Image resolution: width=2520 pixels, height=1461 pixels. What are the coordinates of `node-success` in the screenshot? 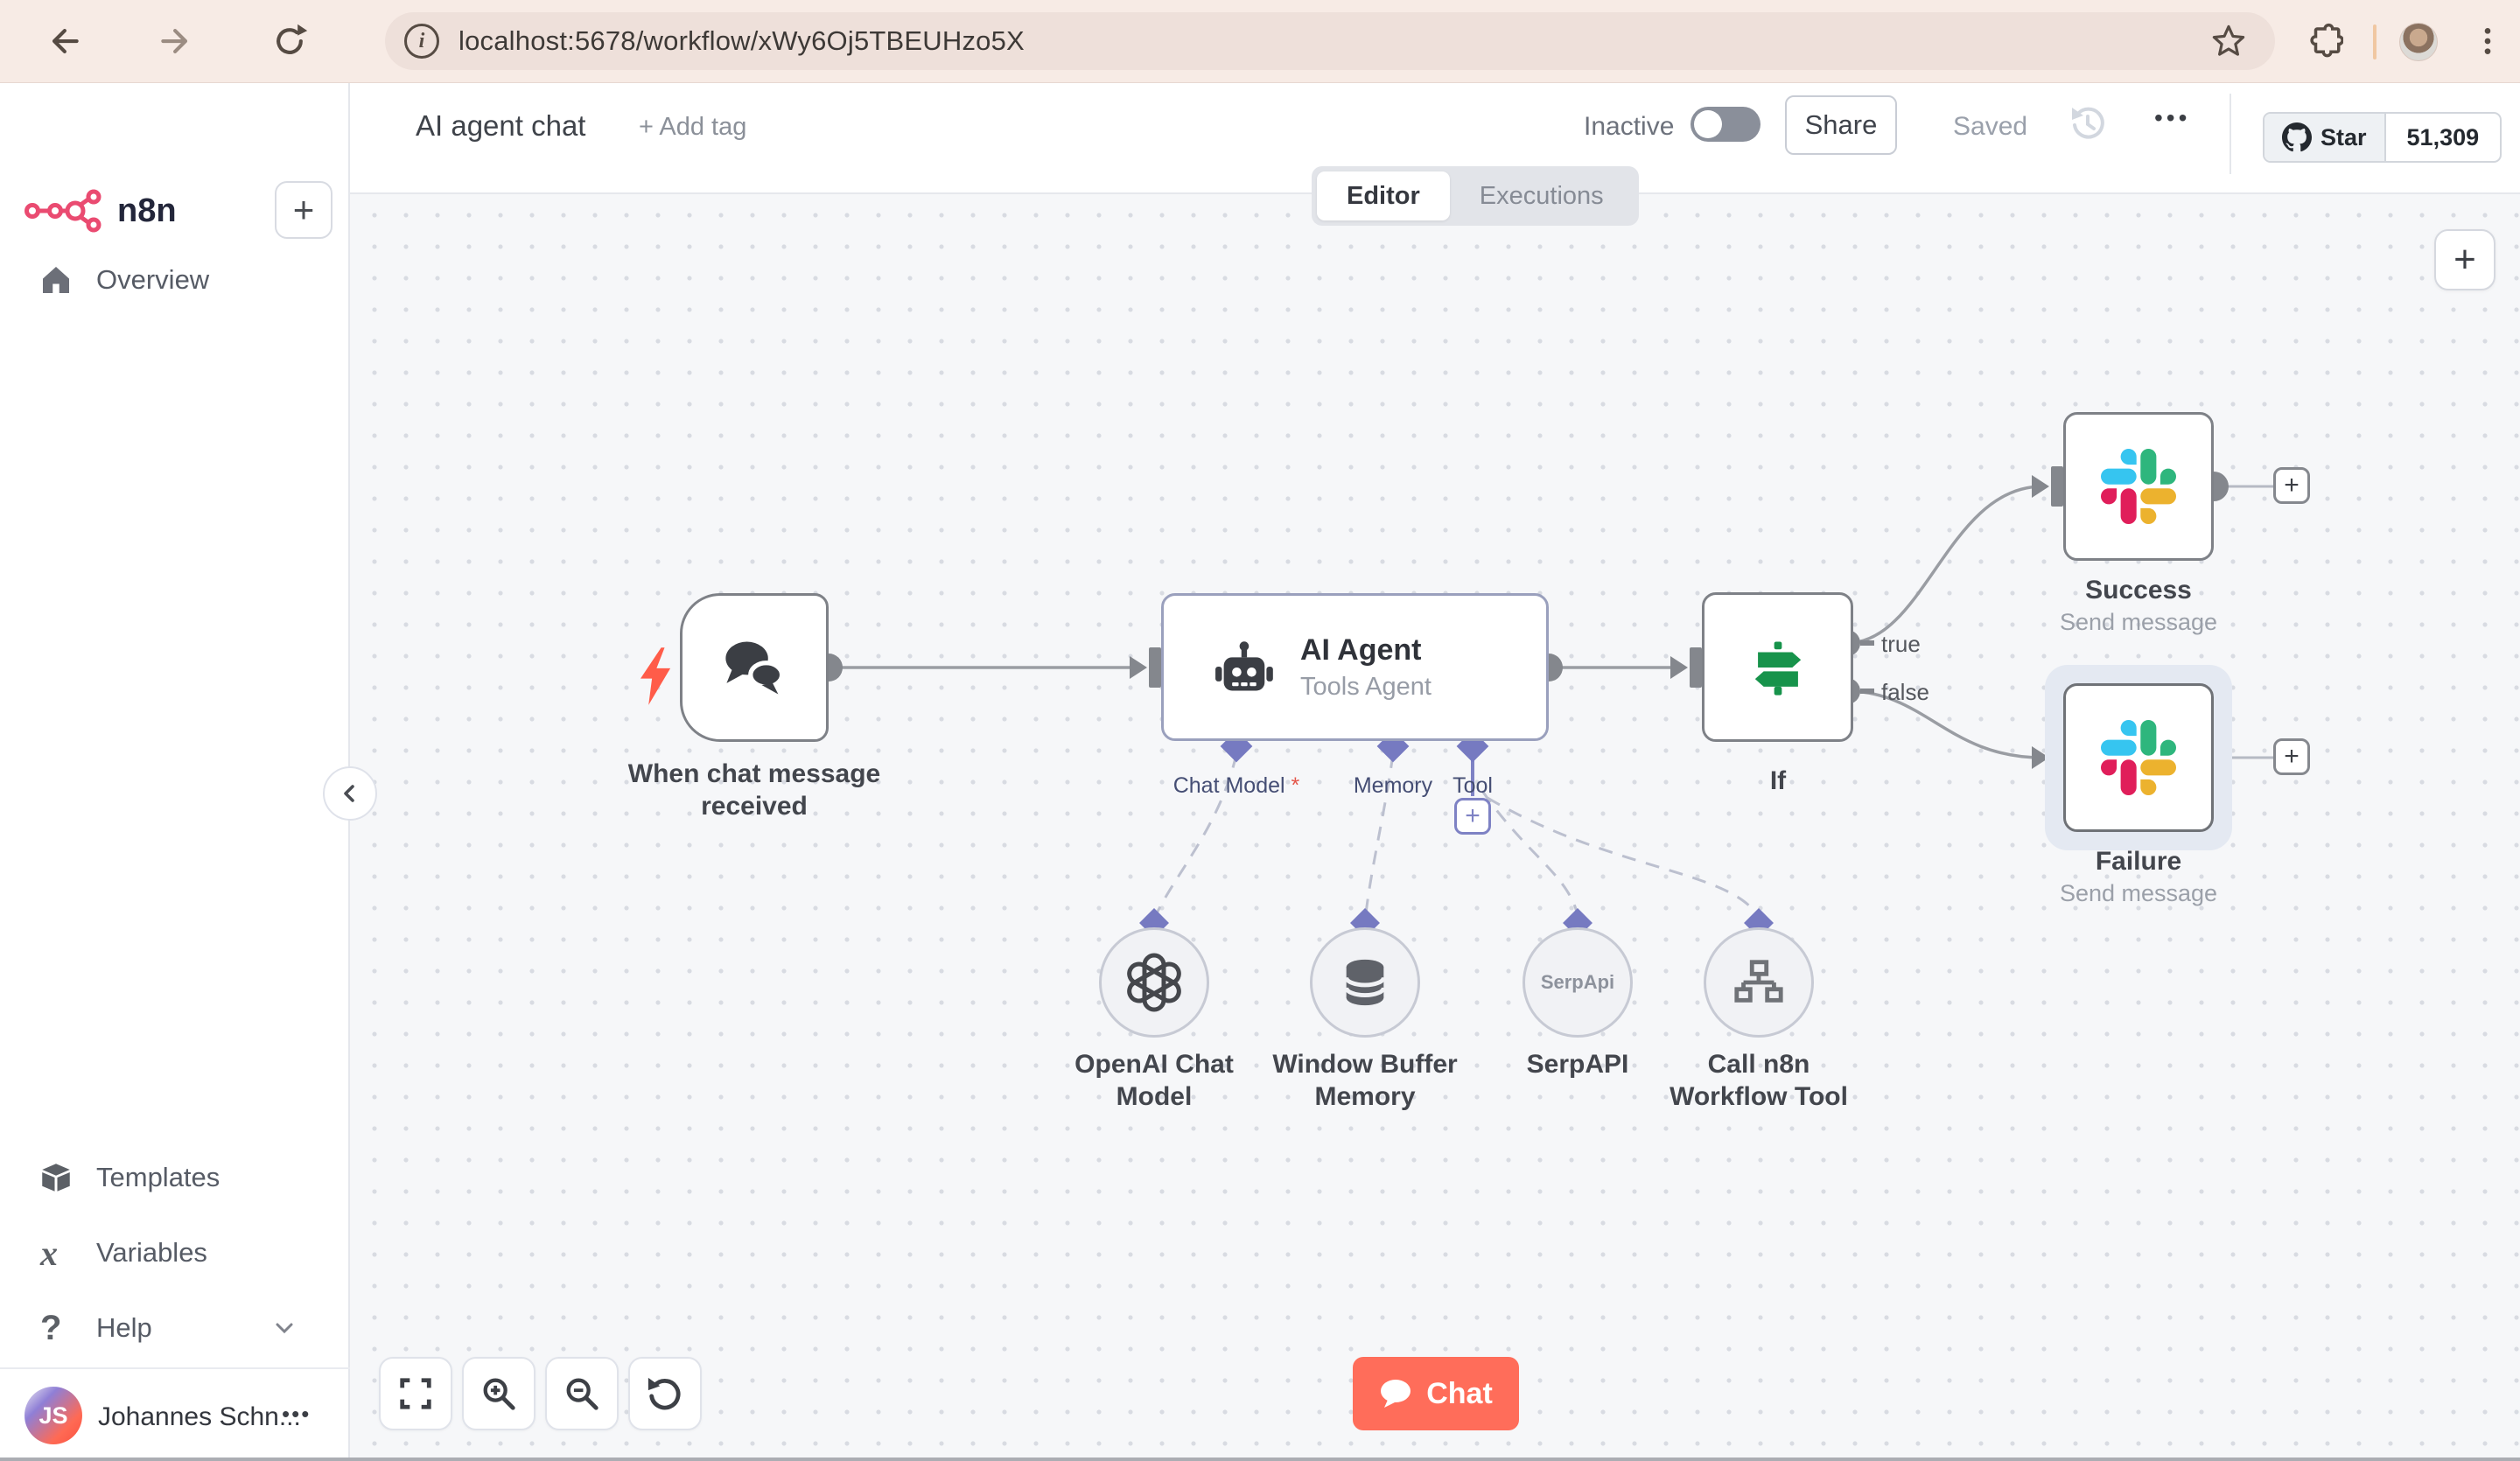 It's located at (2138, 487).